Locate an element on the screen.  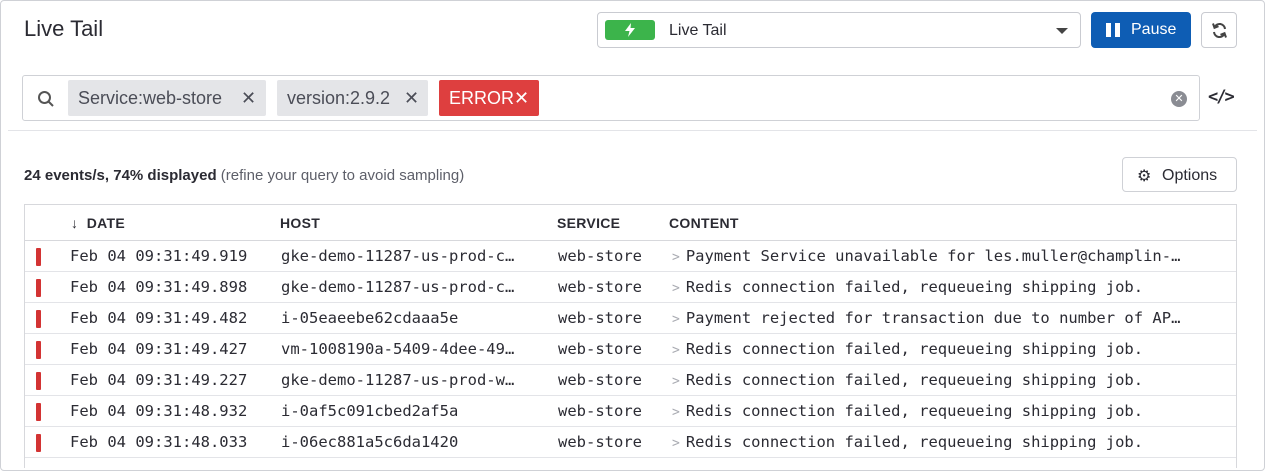
lightning-badge is located at coordinates (630, 30).